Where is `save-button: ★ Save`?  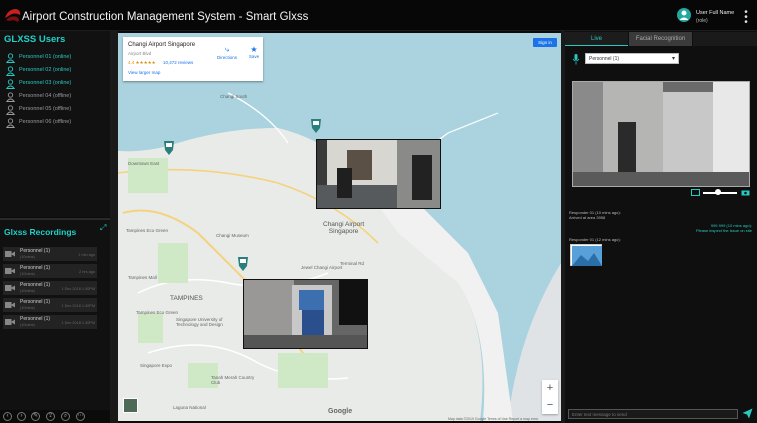 save-button: ★ Save is located at coordinates (254, 52).